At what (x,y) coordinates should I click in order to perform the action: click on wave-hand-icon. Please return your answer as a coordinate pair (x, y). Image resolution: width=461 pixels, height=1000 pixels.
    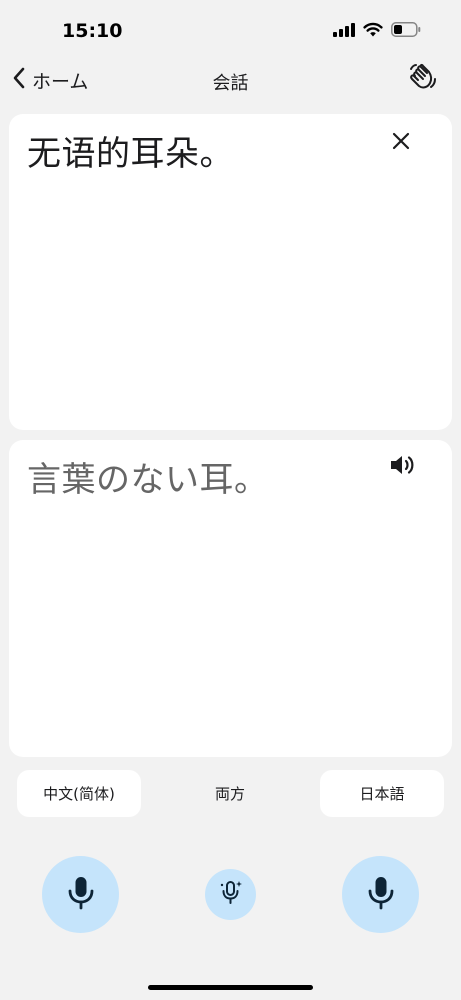
    Looking at the image, I should click on (423, 80).